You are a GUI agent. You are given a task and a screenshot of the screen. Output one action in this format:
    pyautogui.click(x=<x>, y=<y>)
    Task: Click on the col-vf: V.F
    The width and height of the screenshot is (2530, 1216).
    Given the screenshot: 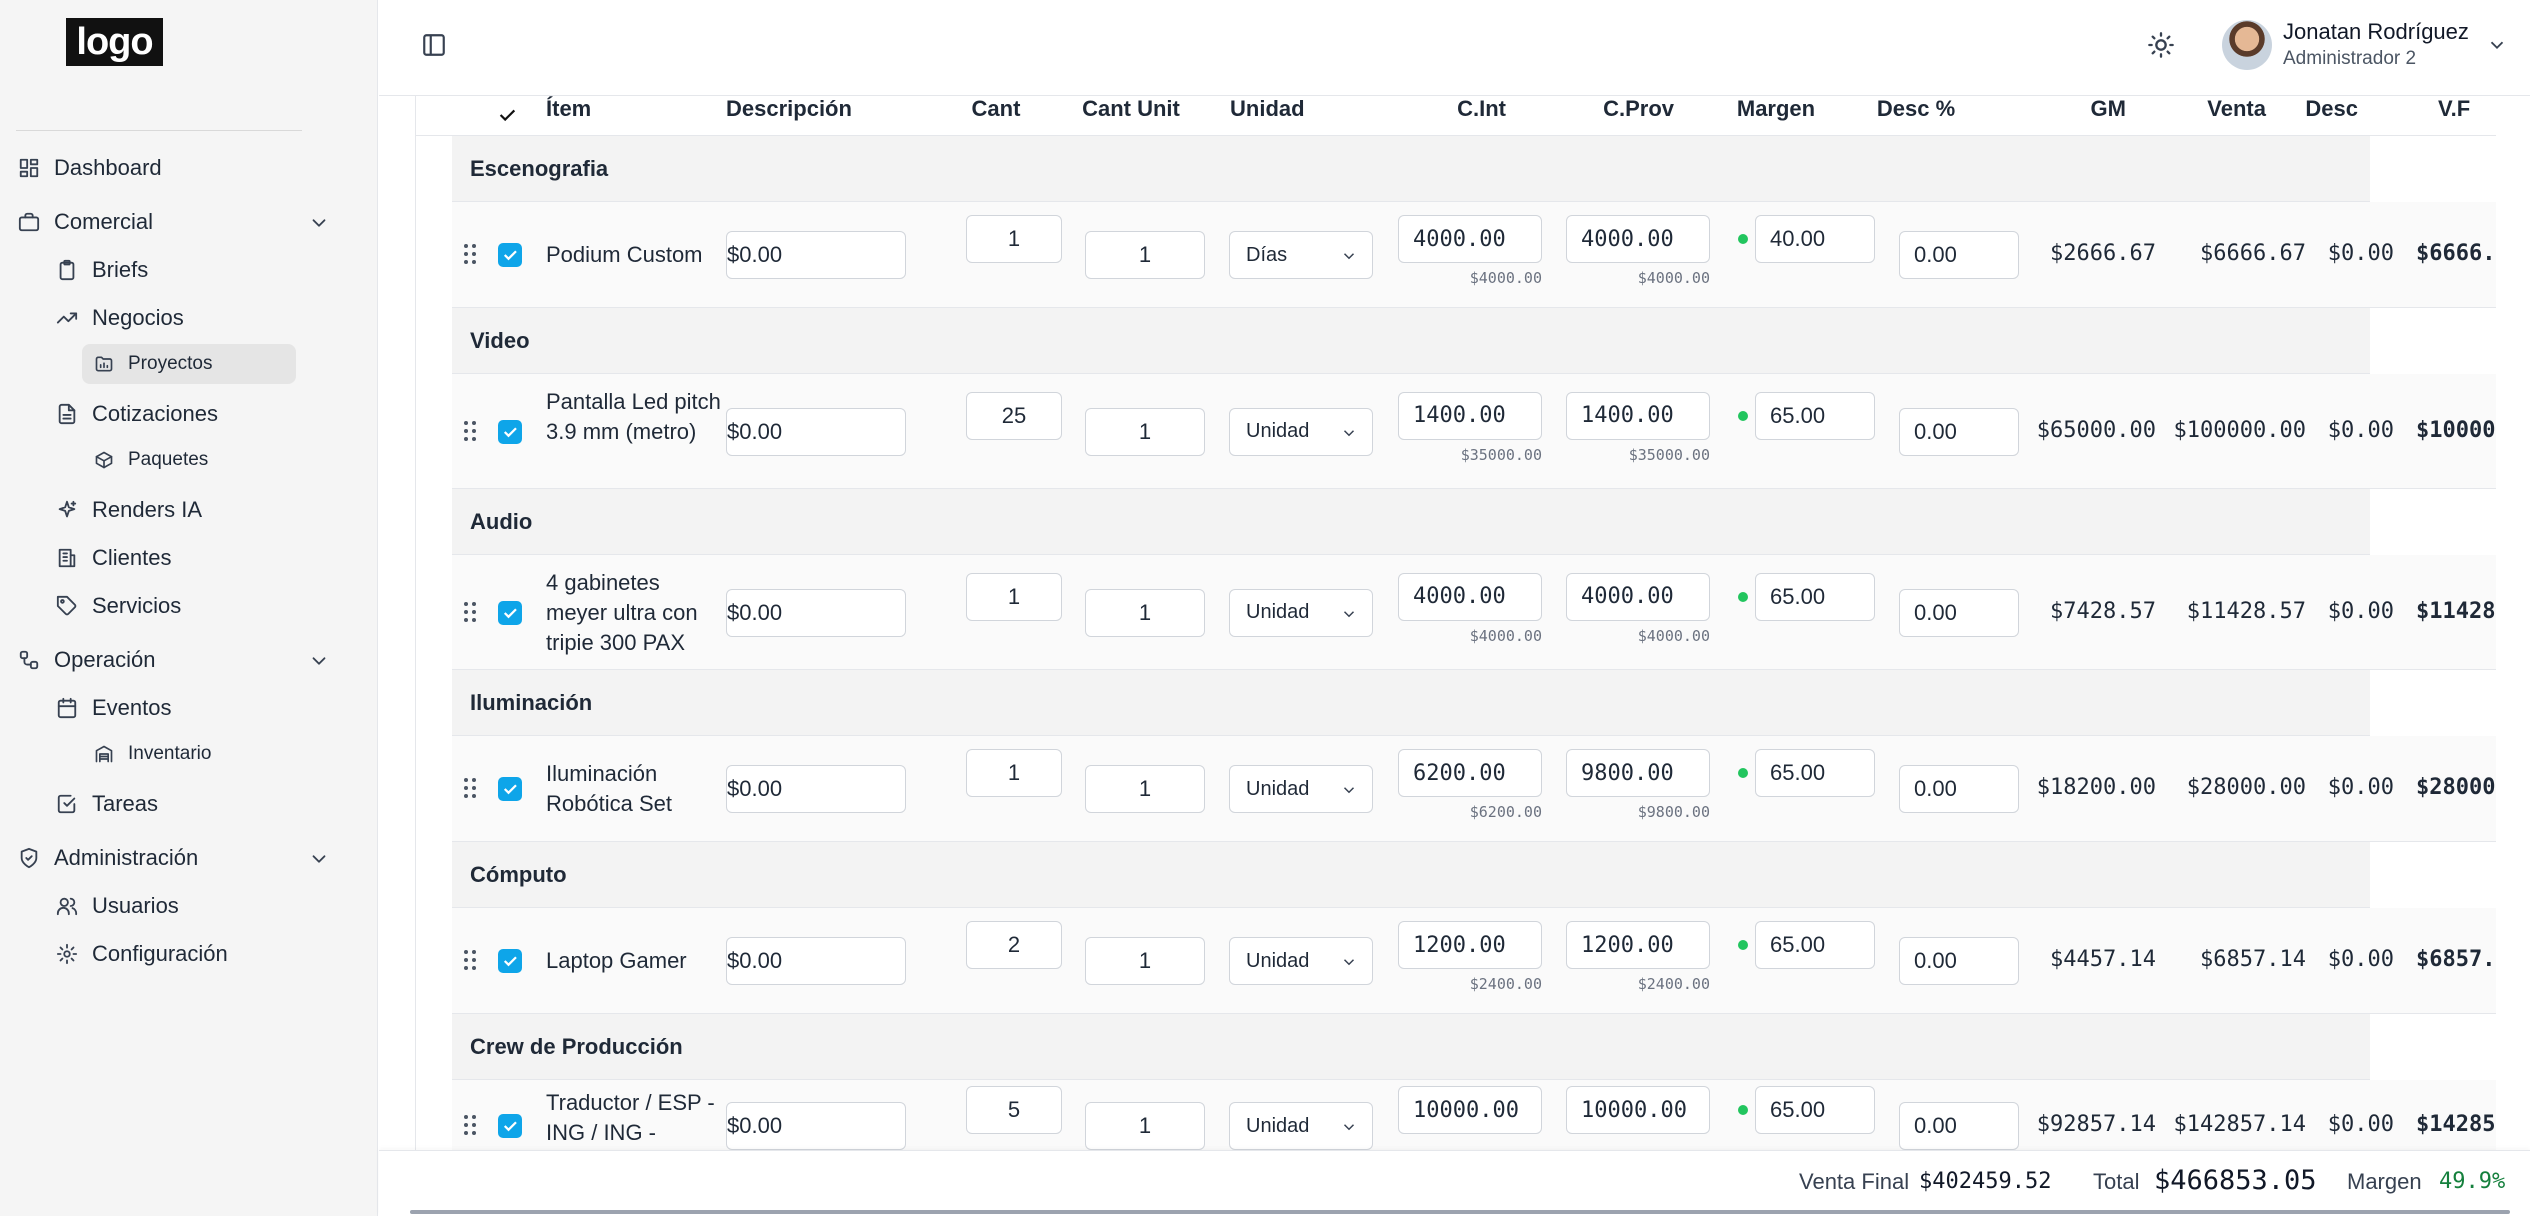 What is the action you would take?
    pyautogui.click(x=2458, y=116)
    